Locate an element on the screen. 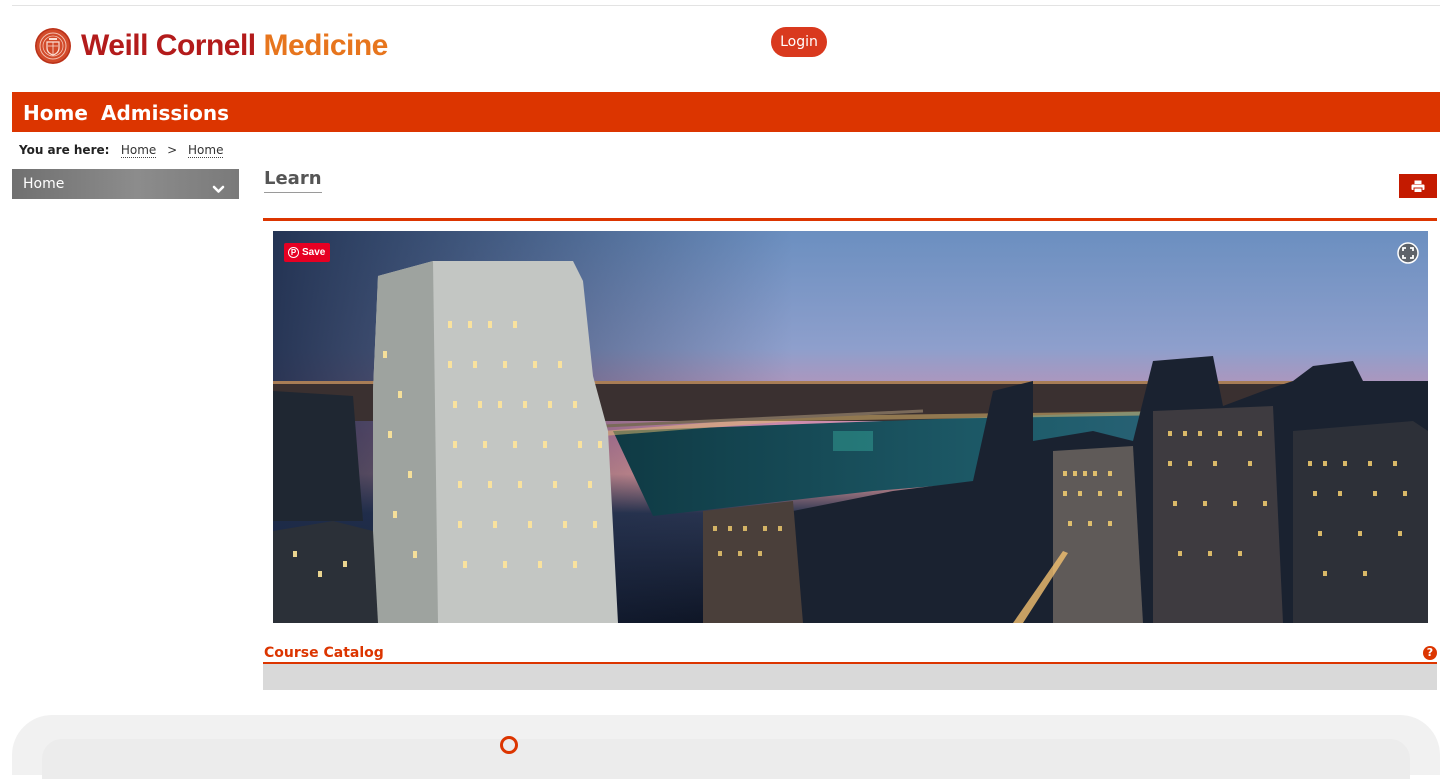  print-icon is located at coordinates (1418, 186).